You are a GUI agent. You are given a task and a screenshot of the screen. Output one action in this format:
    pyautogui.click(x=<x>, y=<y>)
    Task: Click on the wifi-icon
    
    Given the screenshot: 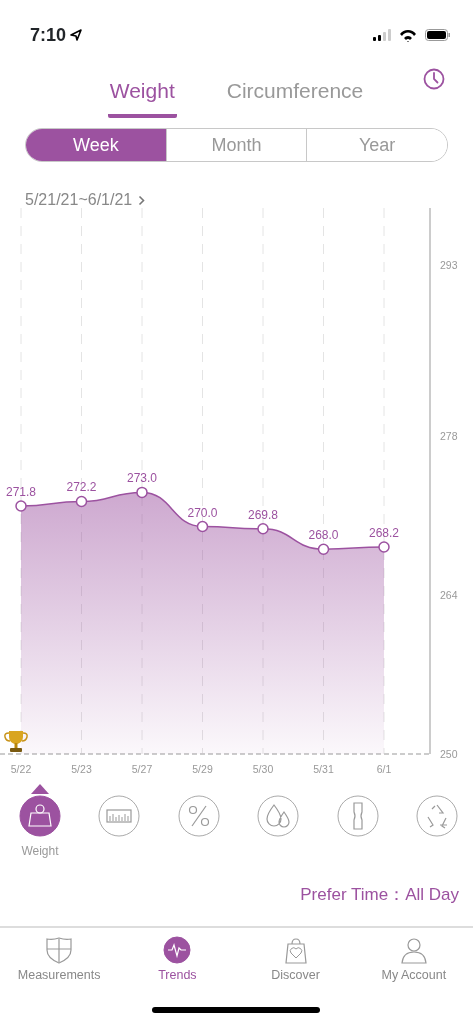 What is the action you would take?
    pyautogui.click(x=408, y=35)
    